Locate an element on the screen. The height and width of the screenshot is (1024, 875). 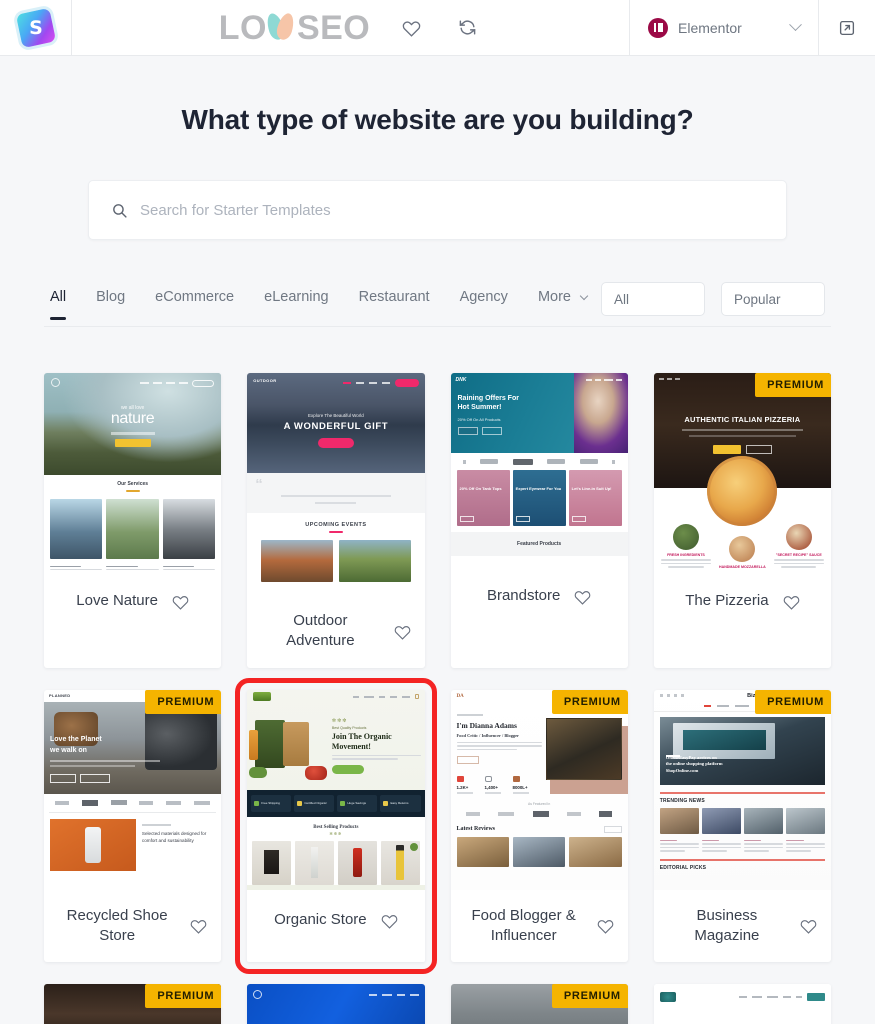
template-thumbnail: BizTeO is located at coordinates (742, 789).